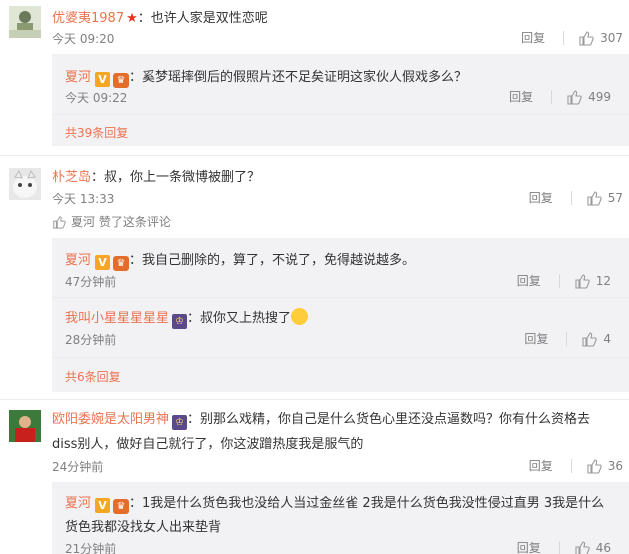  I want to click on comment-actions: 回复 36, so click(576, 465).